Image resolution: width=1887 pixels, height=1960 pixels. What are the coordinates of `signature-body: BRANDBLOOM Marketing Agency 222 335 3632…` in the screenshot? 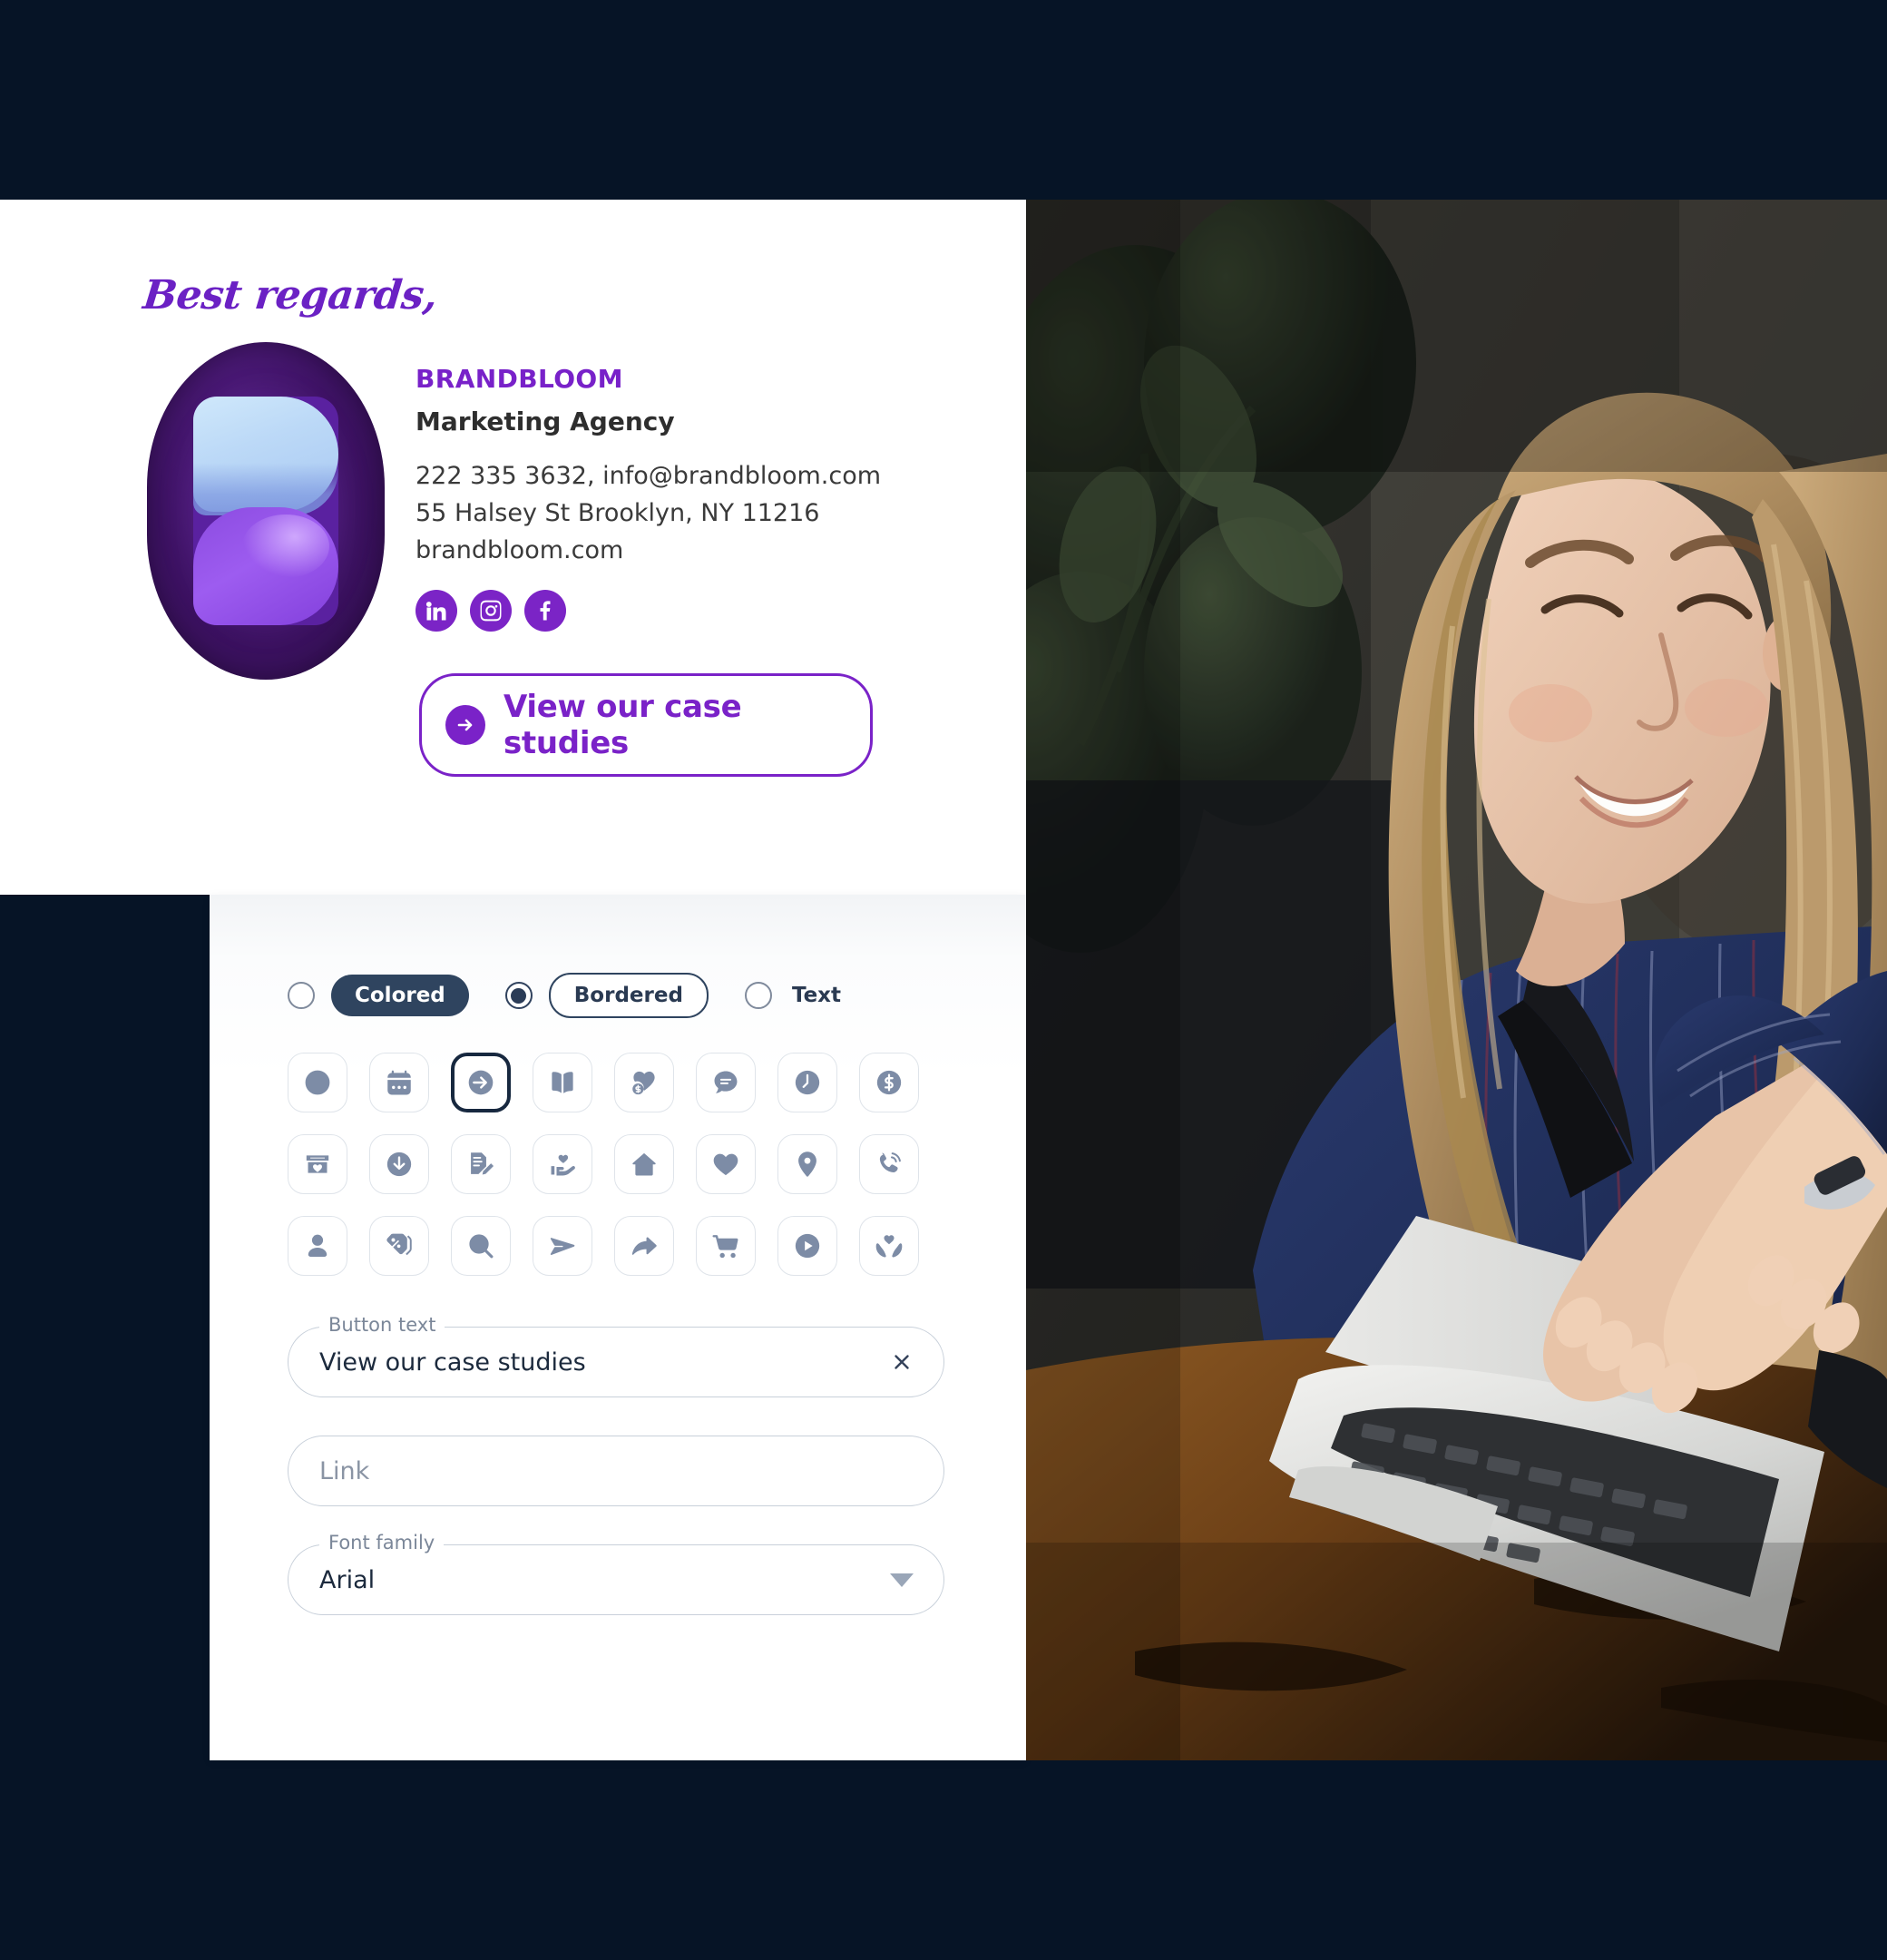 It's located at (512, 560).